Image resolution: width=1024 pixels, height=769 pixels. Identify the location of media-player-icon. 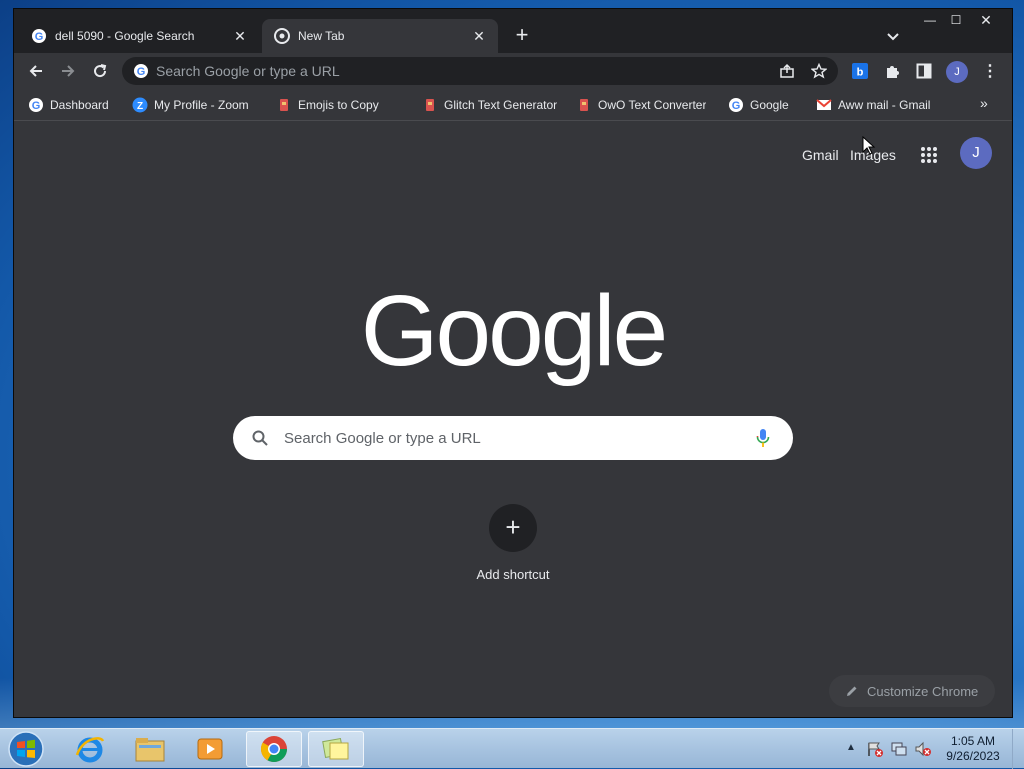
(210, 749).